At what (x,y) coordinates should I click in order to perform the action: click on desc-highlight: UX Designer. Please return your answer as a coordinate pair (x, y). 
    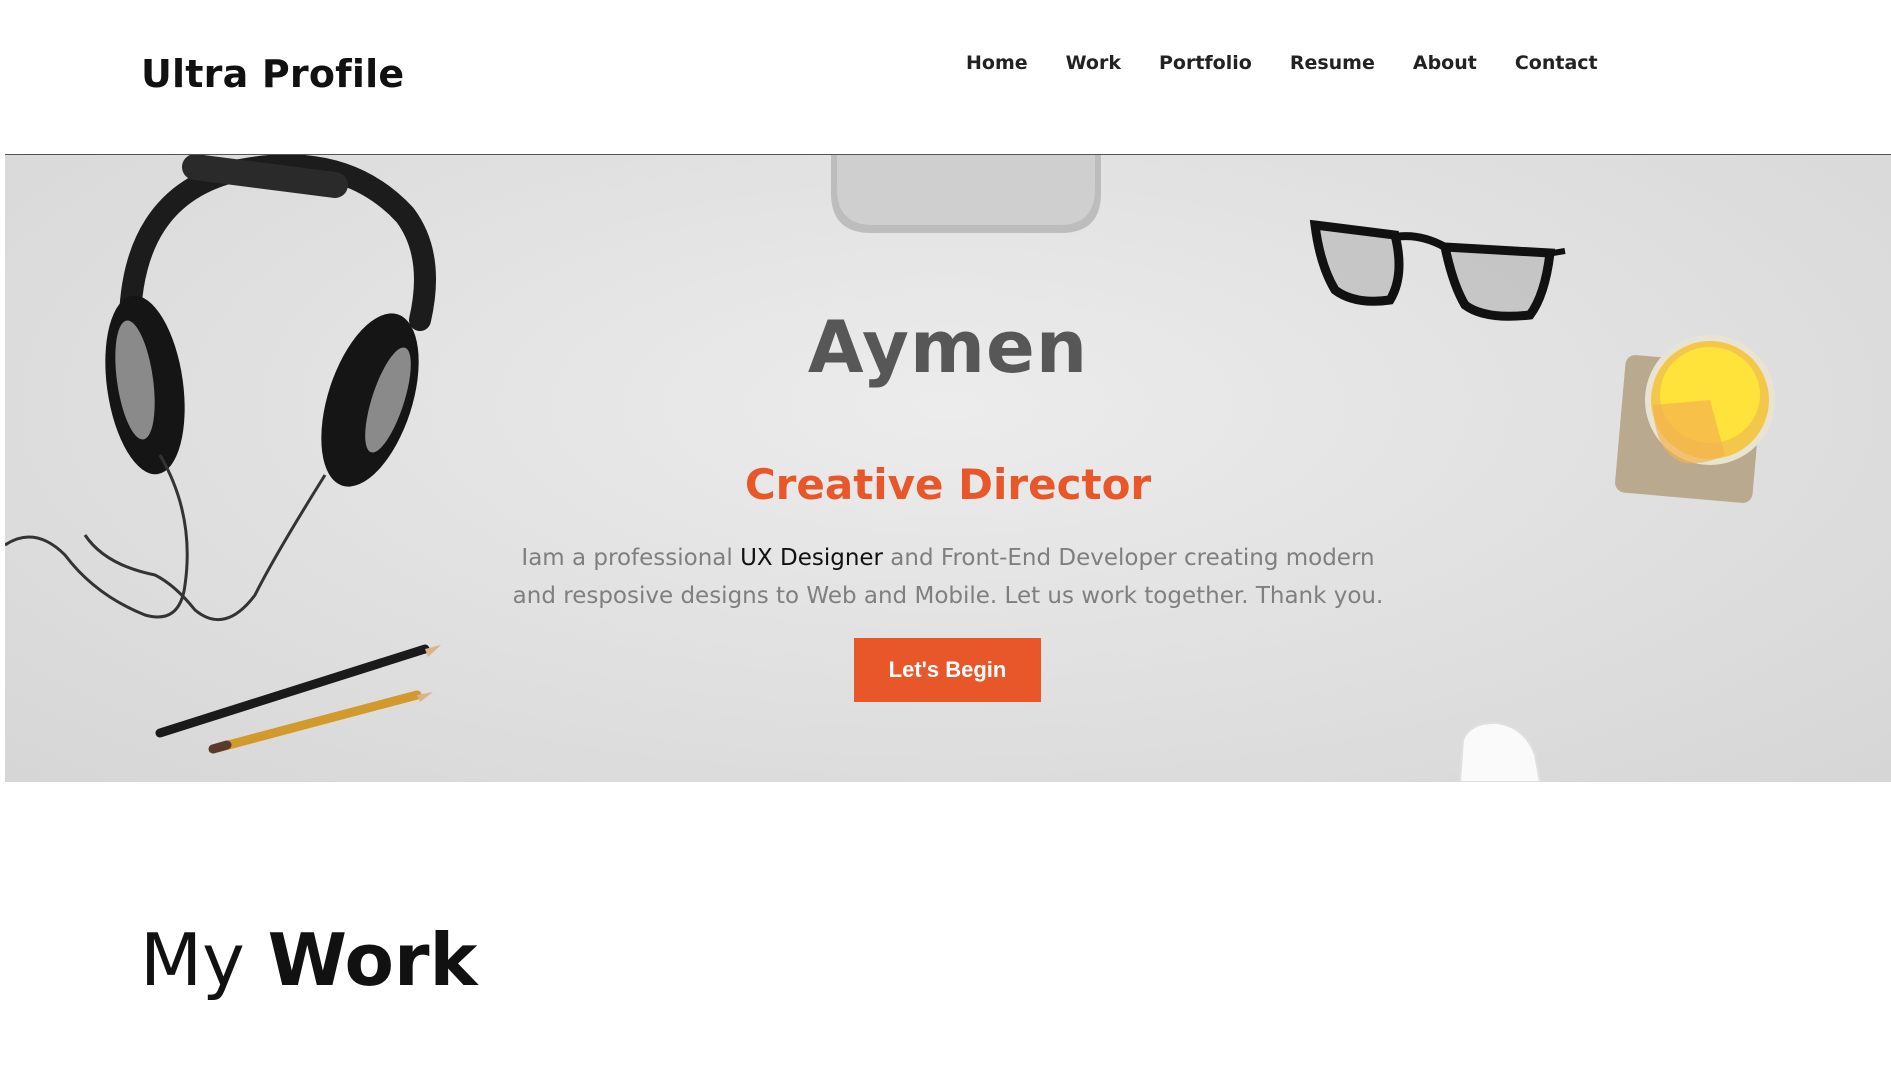
    Looking at the image, I should click on (811, 558).